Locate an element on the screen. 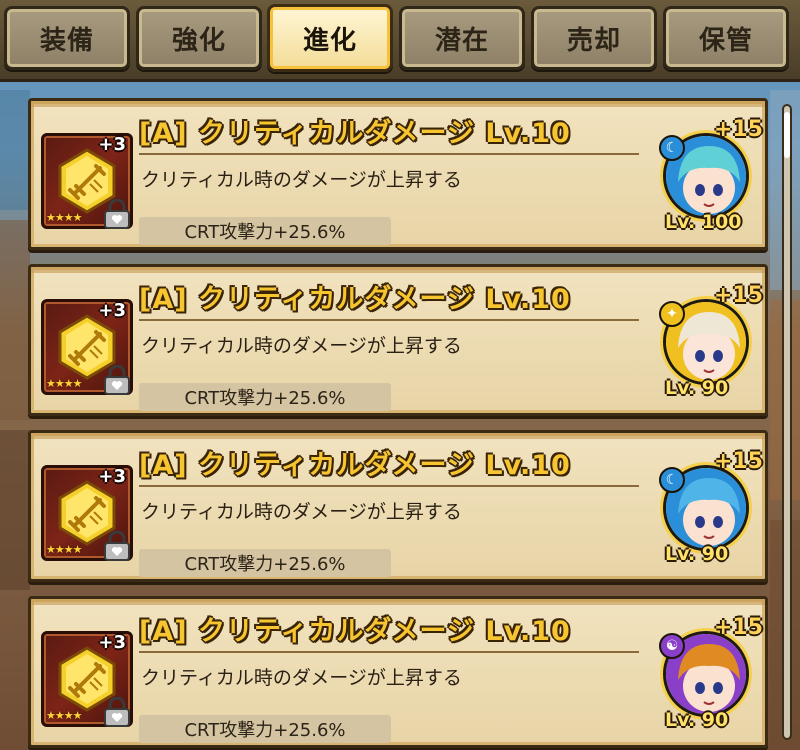 The height and width of the screenshot is (750, 800). tab-sell: 売却 is located at coordinates (594, 38).